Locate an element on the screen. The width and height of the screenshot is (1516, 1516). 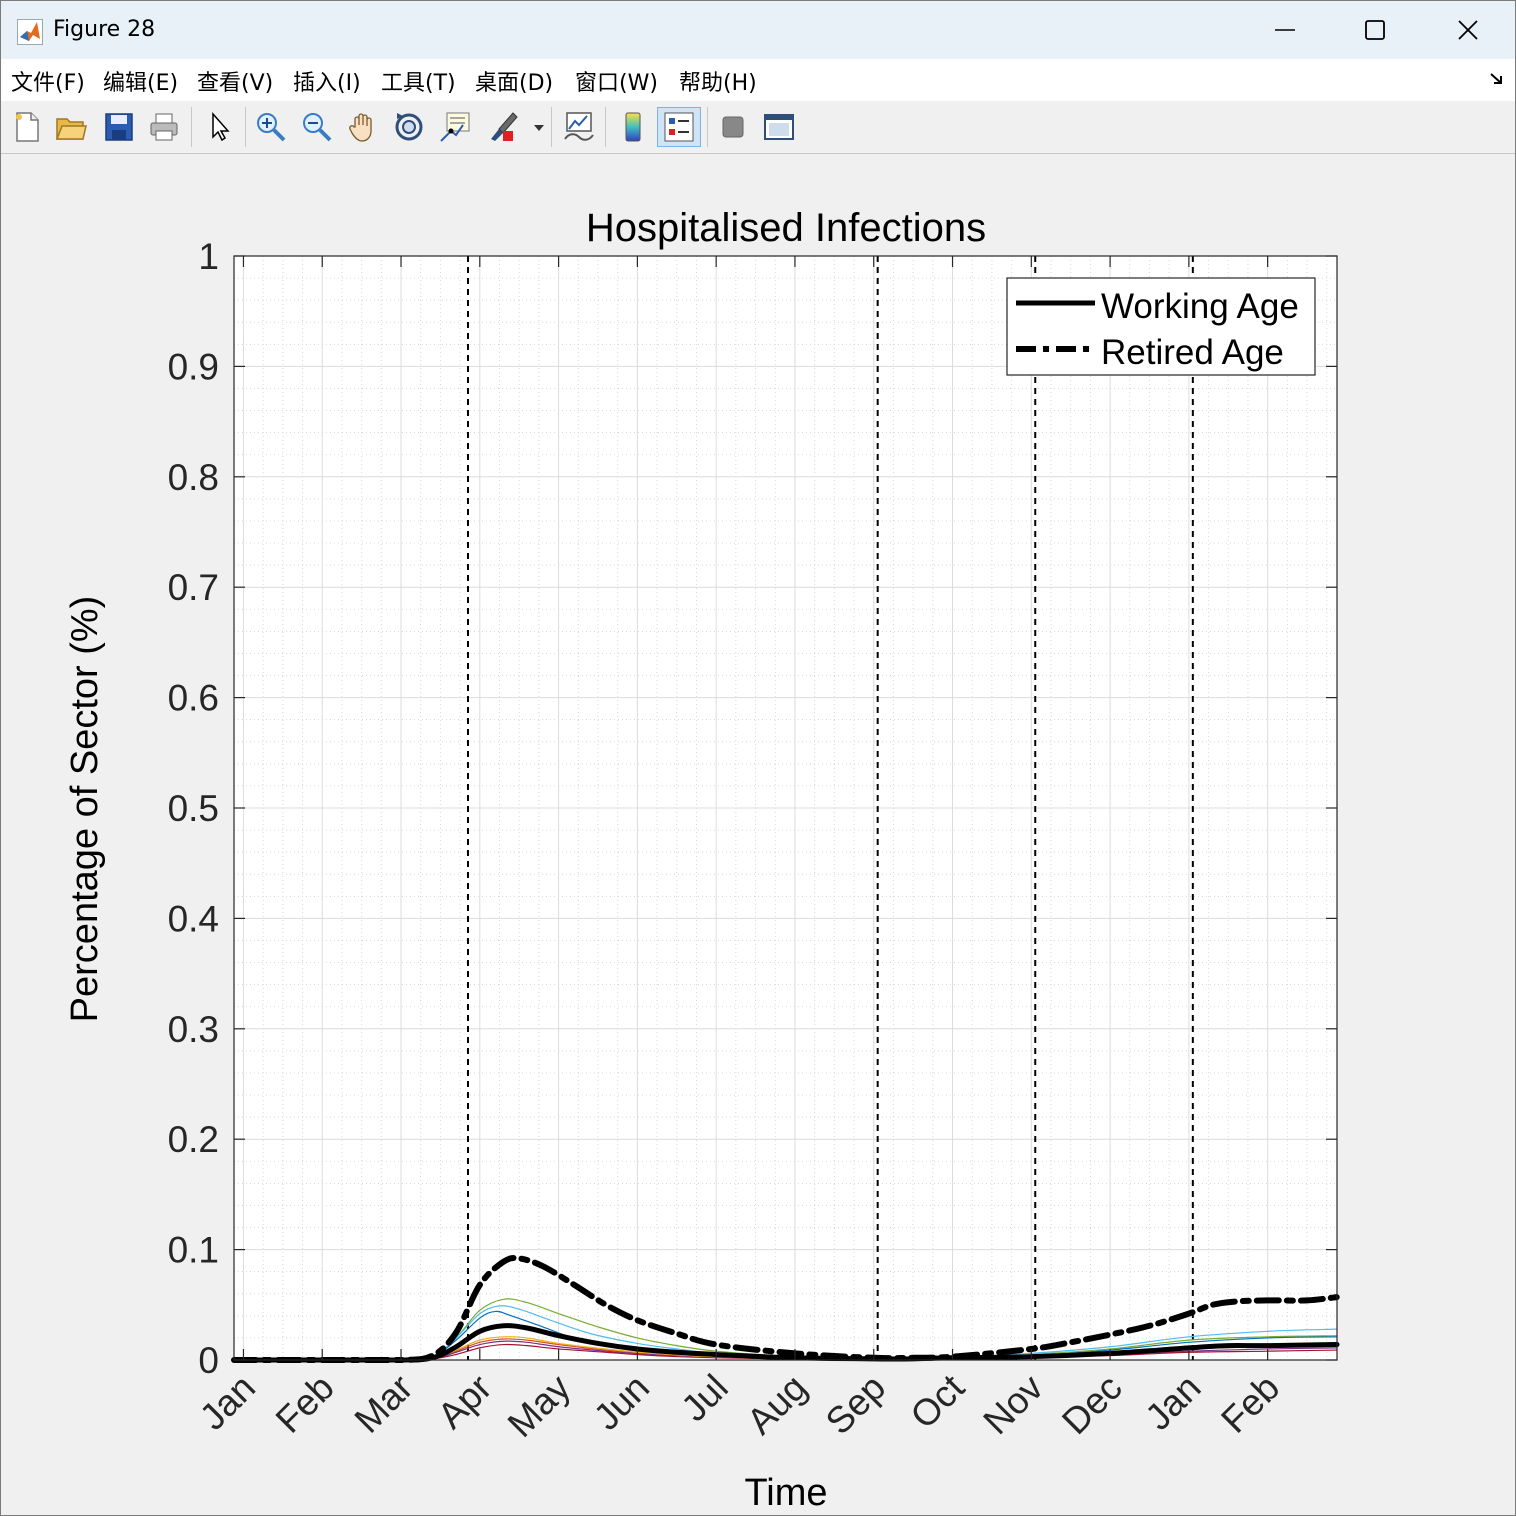
y-tick-label: 0 is located at coordinates (208, 1360).